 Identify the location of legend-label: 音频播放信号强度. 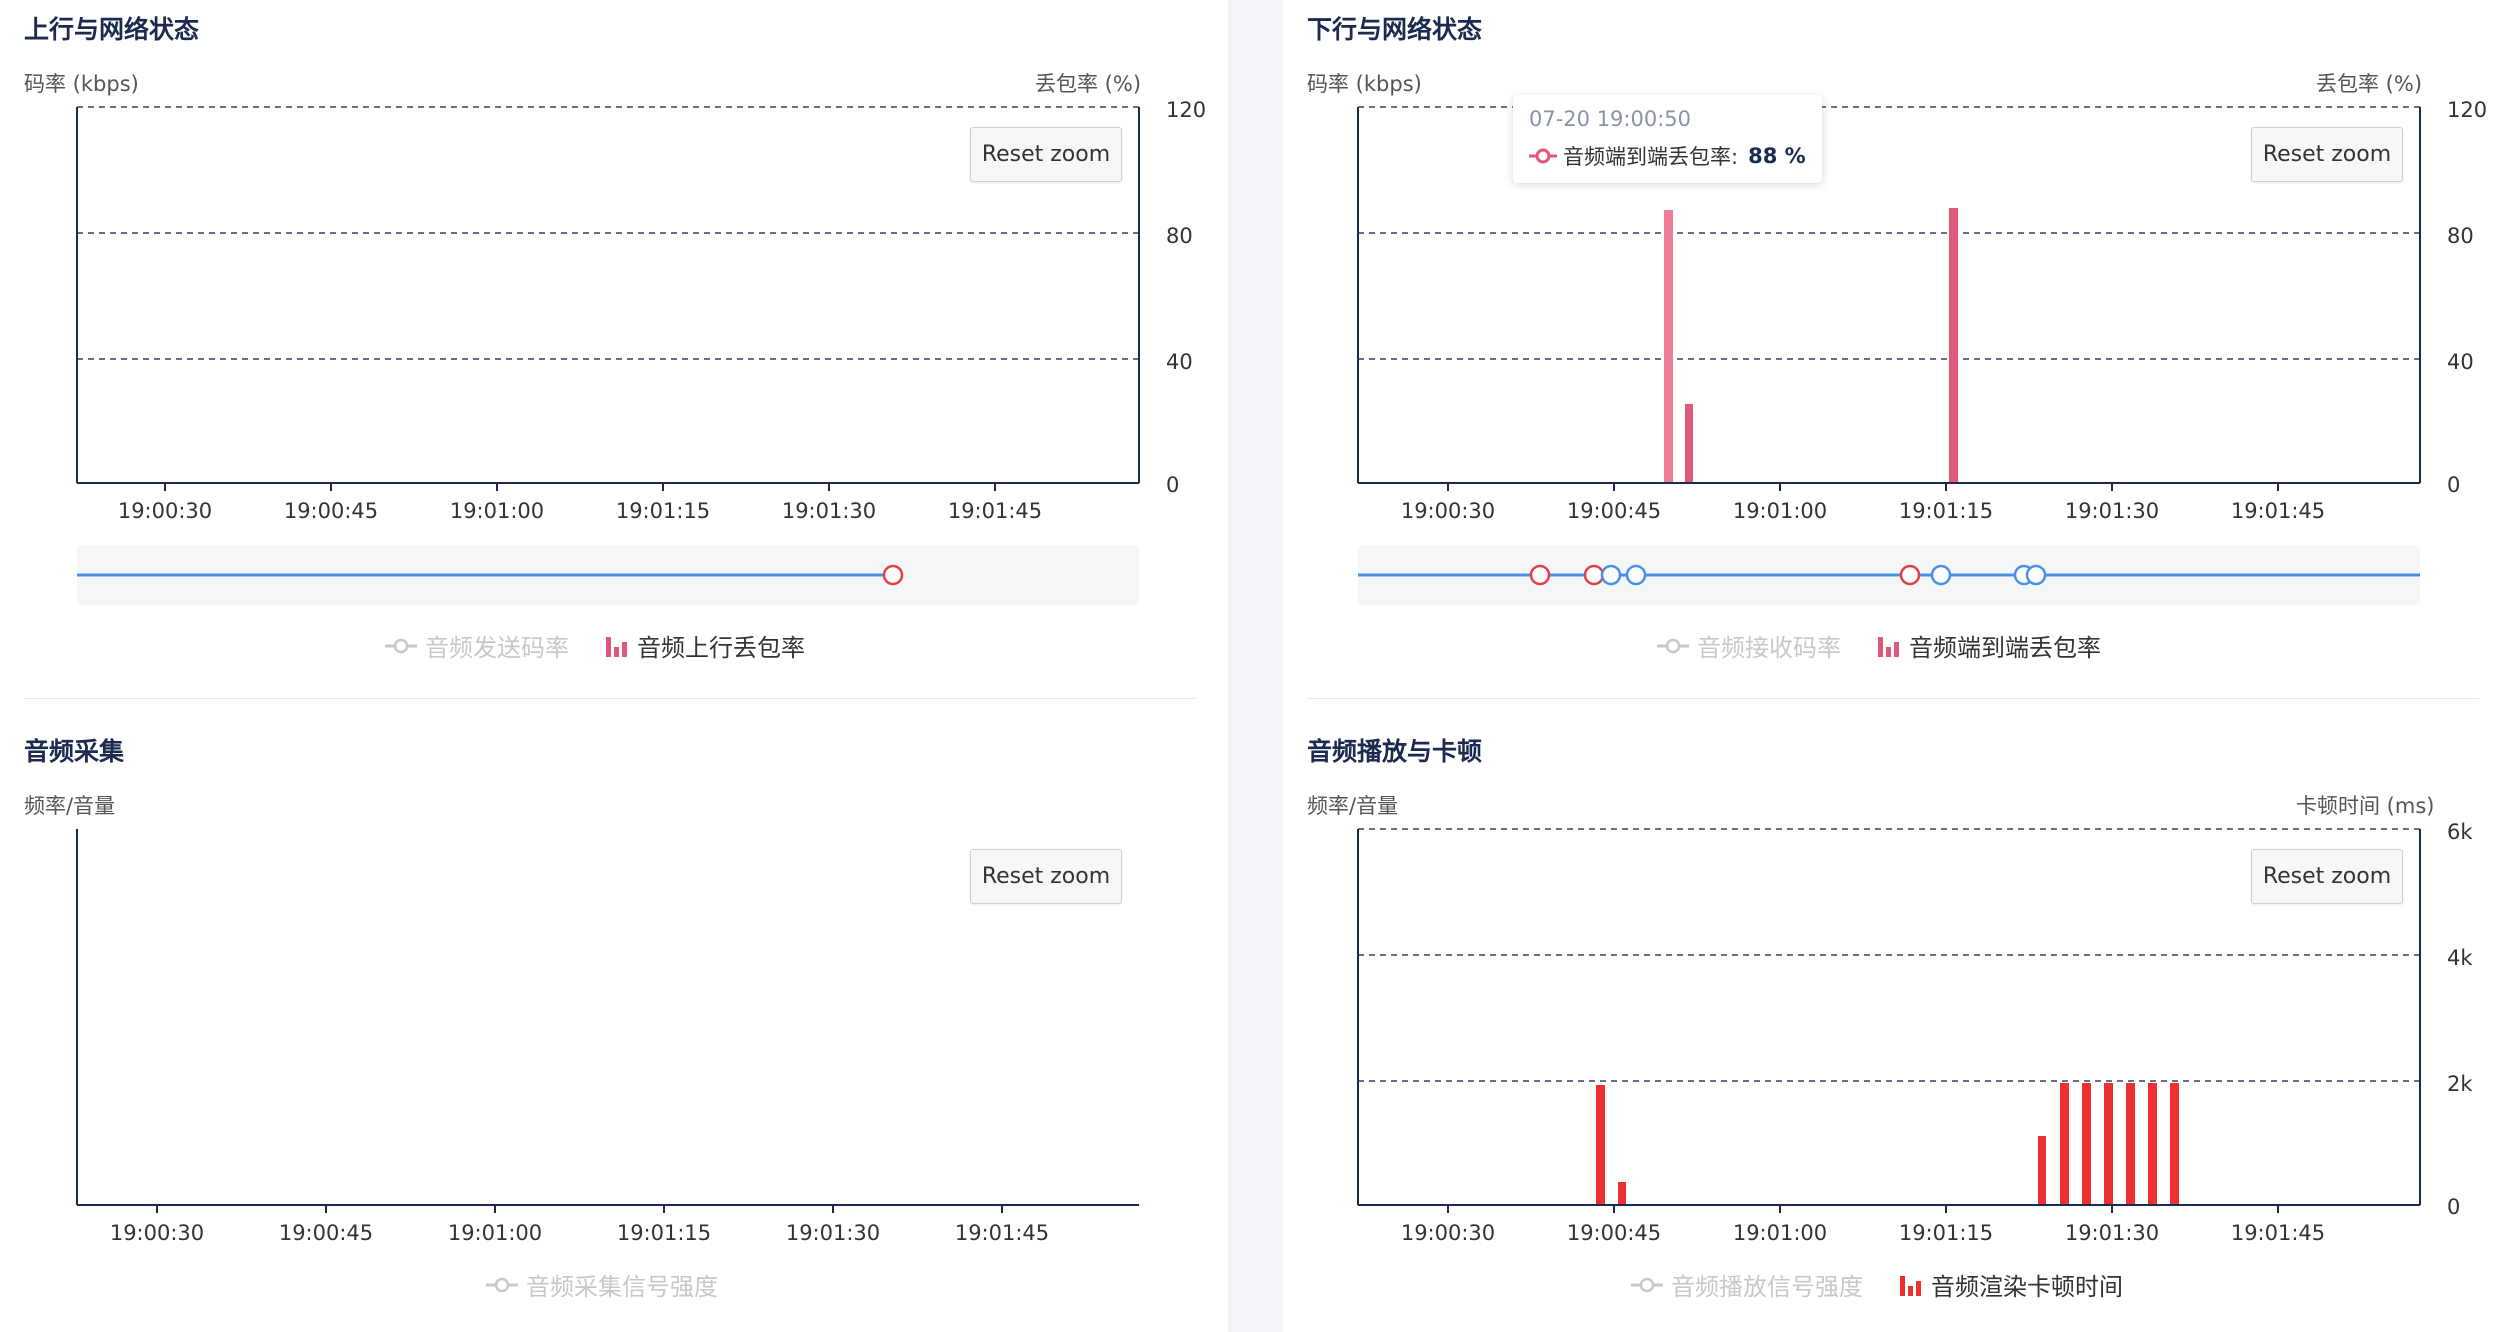
(1767, 1287).